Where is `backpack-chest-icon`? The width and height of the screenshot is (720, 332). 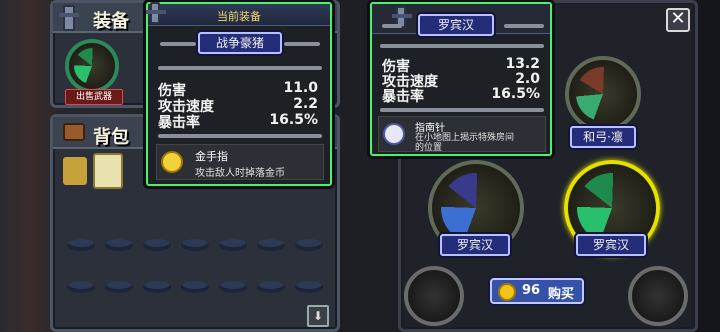 backpack-chest-icon is located at coordinates (74, 132).